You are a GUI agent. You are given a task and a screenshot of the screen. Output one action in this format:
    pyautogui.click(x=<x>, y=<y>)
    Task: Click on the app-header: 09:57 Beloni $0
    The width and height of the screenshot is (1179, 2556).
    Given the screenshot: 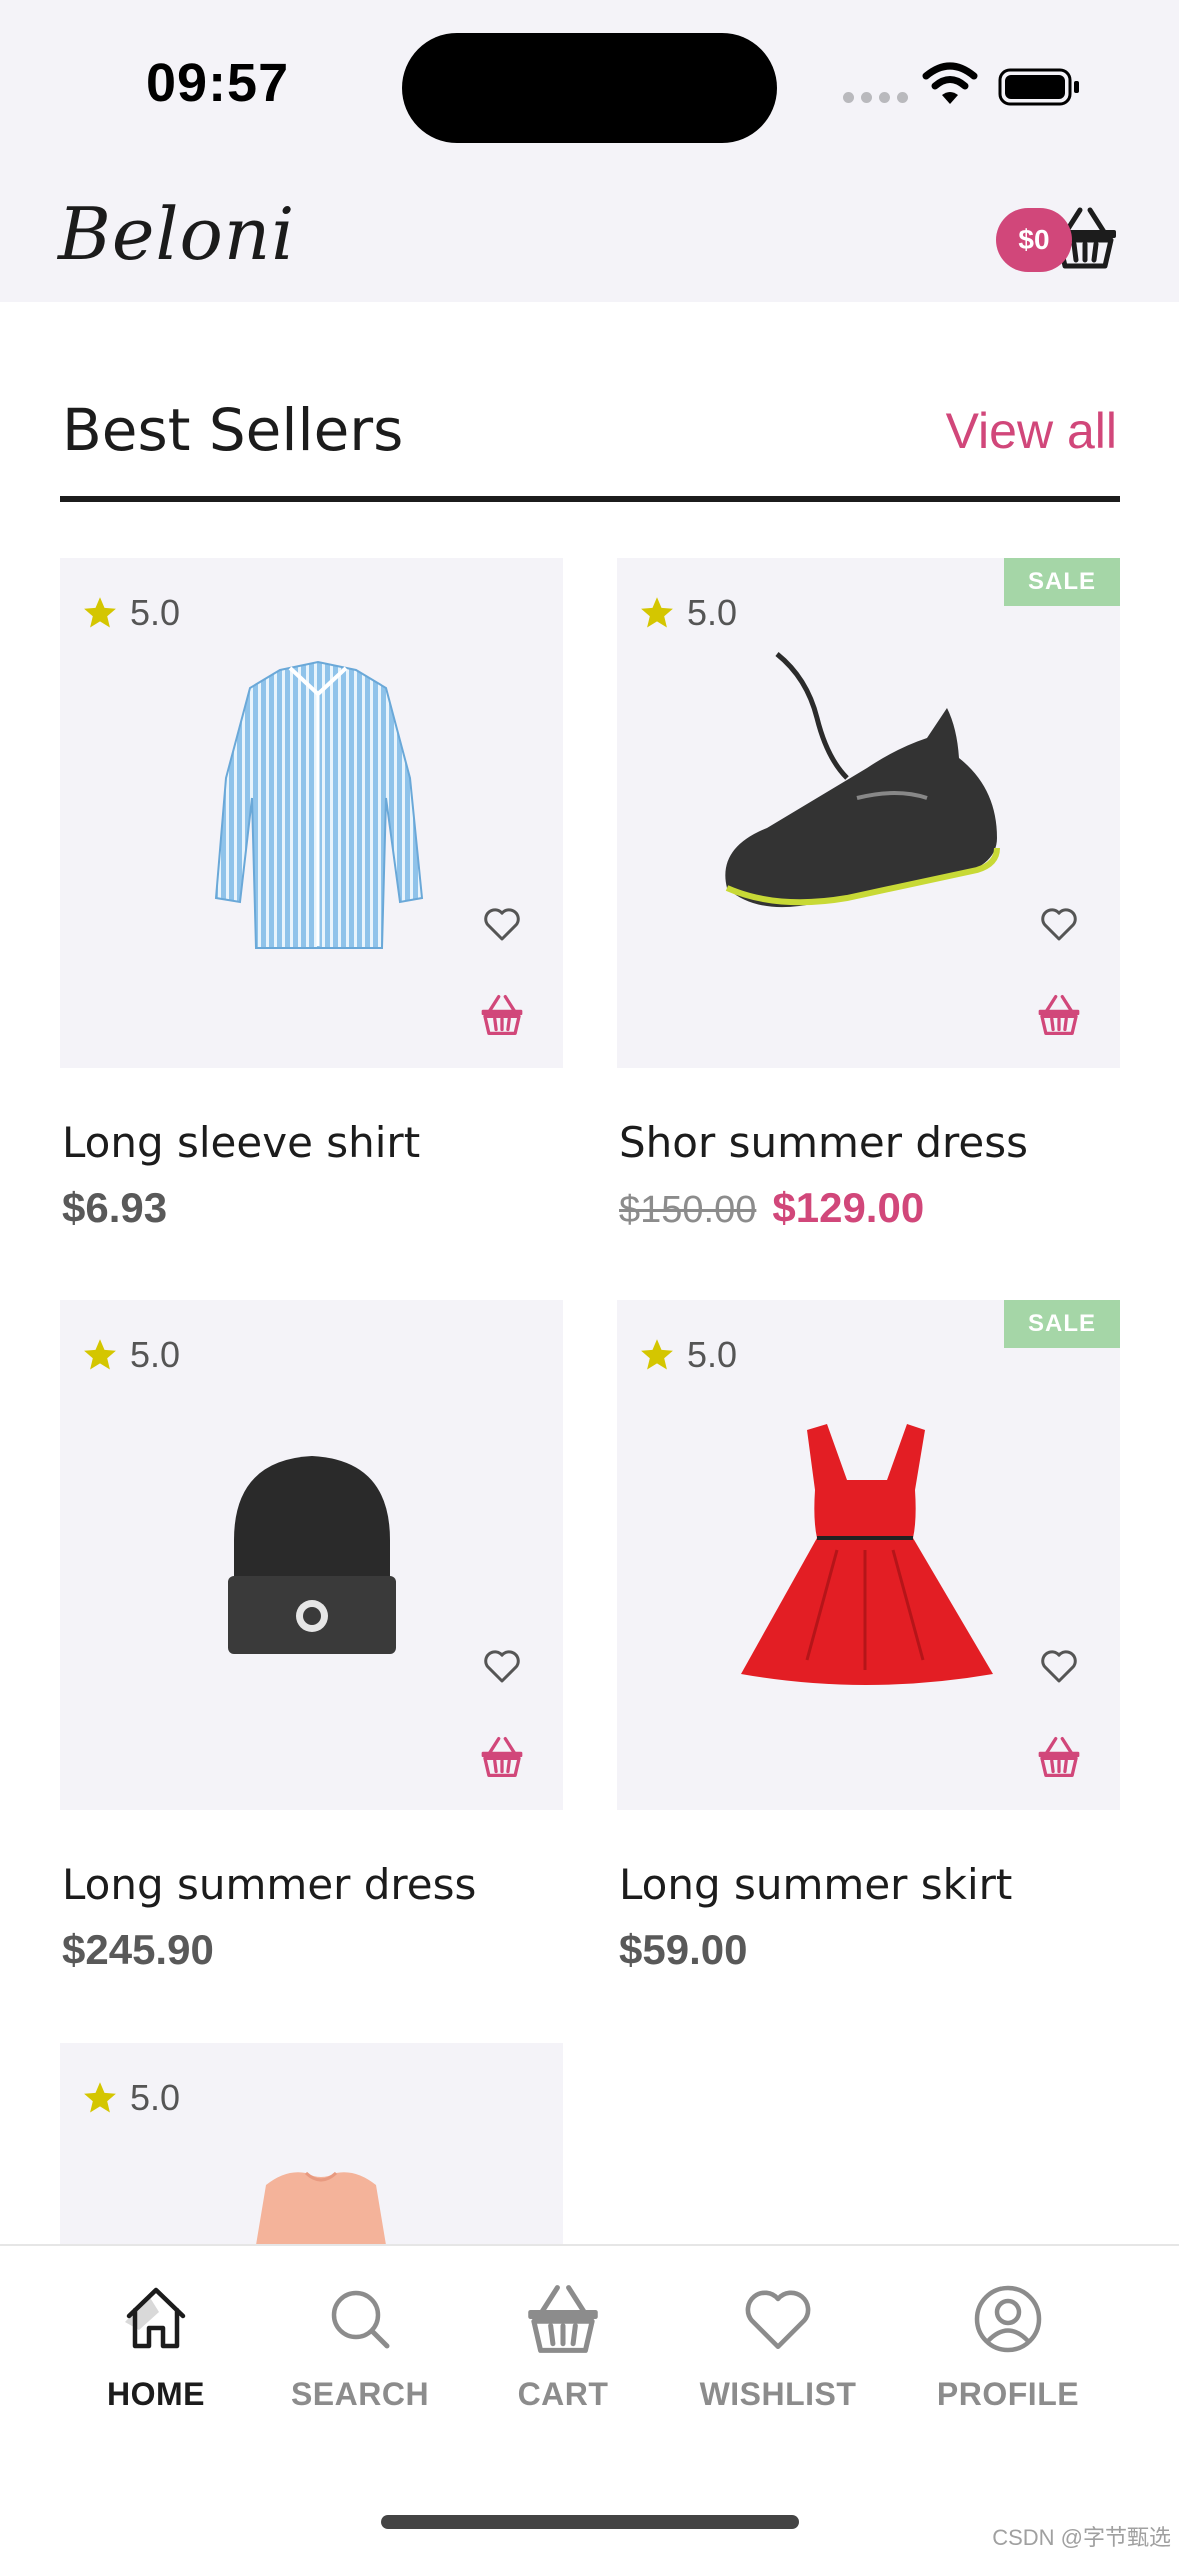 What is the action you would take?
    pyautogui.click(x=589, y=151)
    